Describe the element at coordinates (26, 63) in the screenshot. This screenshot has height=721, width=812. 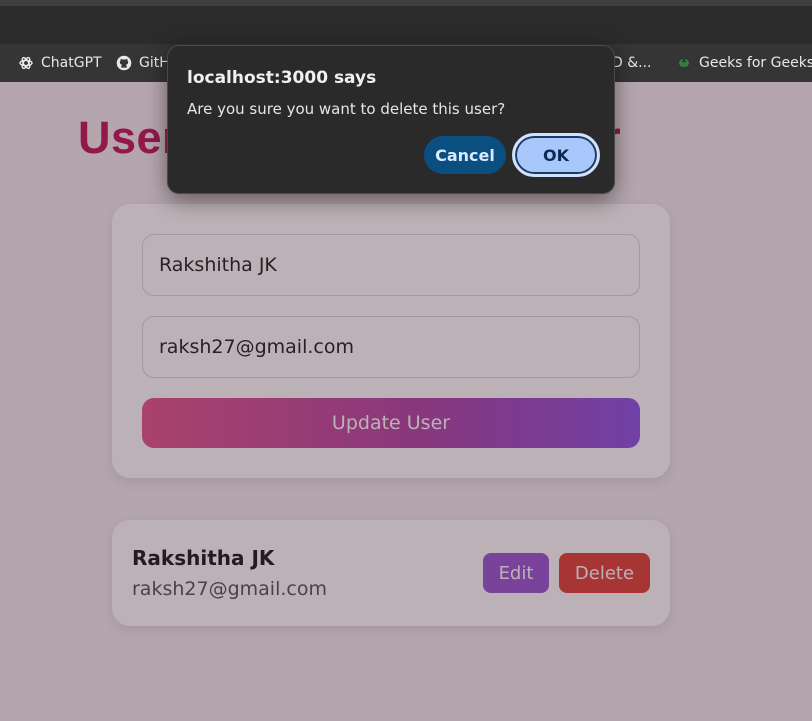
I see `chatgpt-icon` at that location.